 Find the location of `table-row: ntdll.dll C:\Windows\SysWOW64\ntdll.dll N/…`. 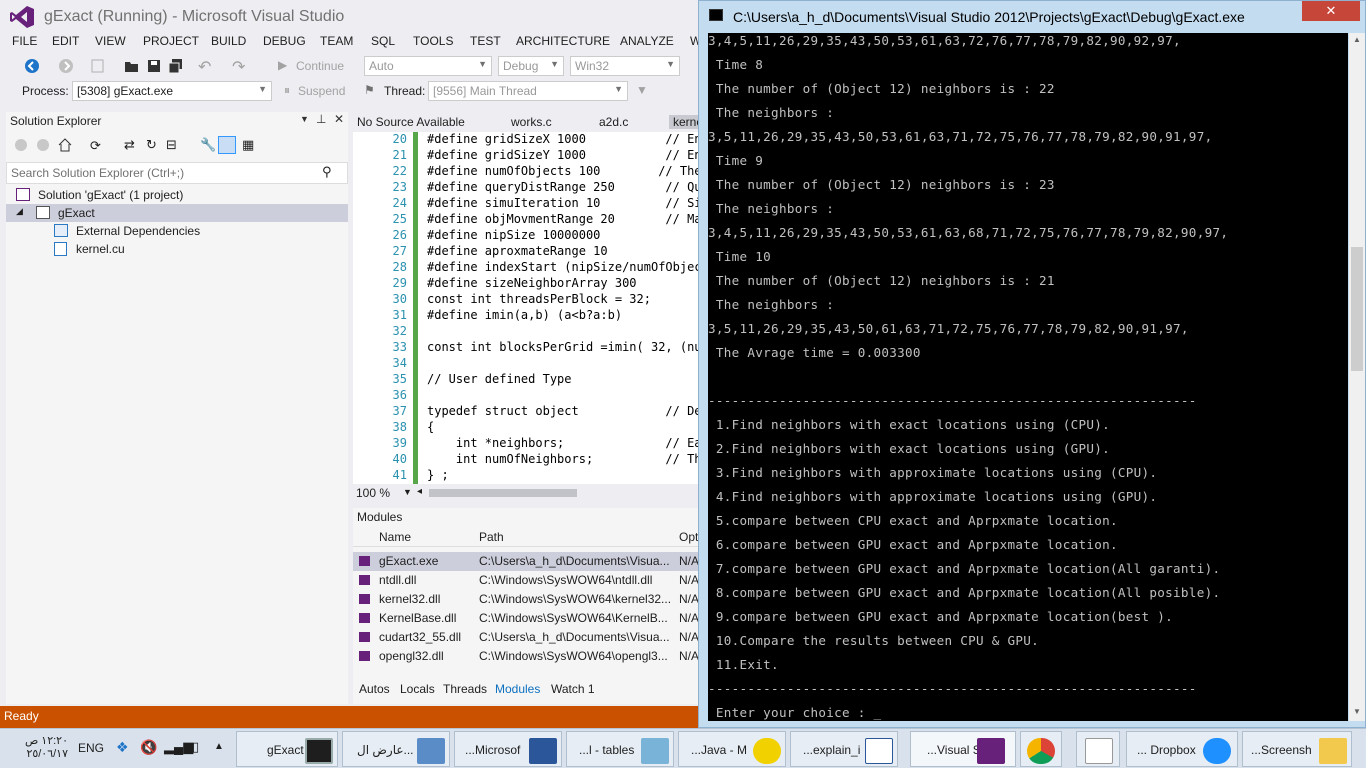

table-row: ntdll.dll C:\Windows\SysWOW64\ntdll.dll N/… is located at coordinates (526, 580).